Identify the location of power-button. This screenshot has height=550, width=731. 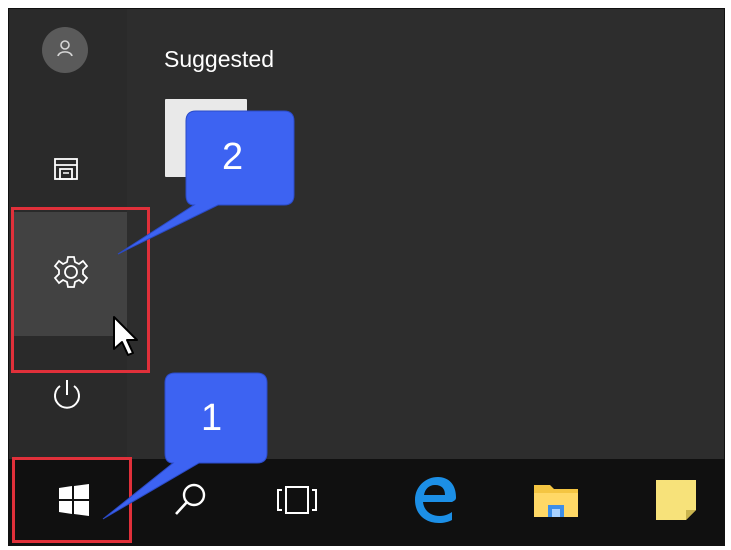
(67, 397).